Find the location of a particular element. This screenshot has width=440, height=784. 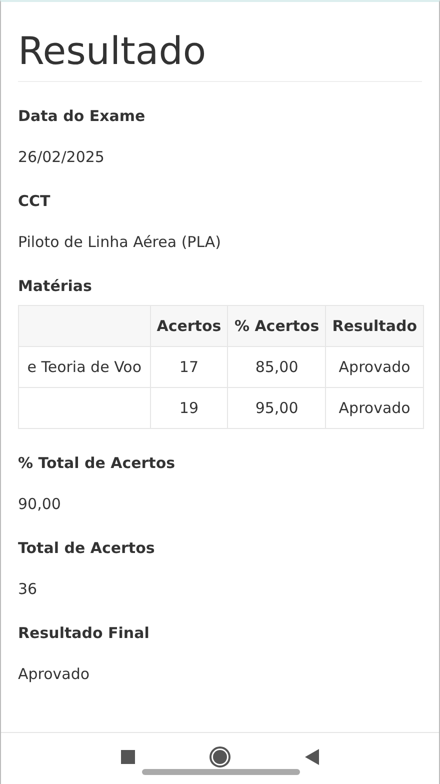

table-cell: 19 is located at coordinates (189, 408).